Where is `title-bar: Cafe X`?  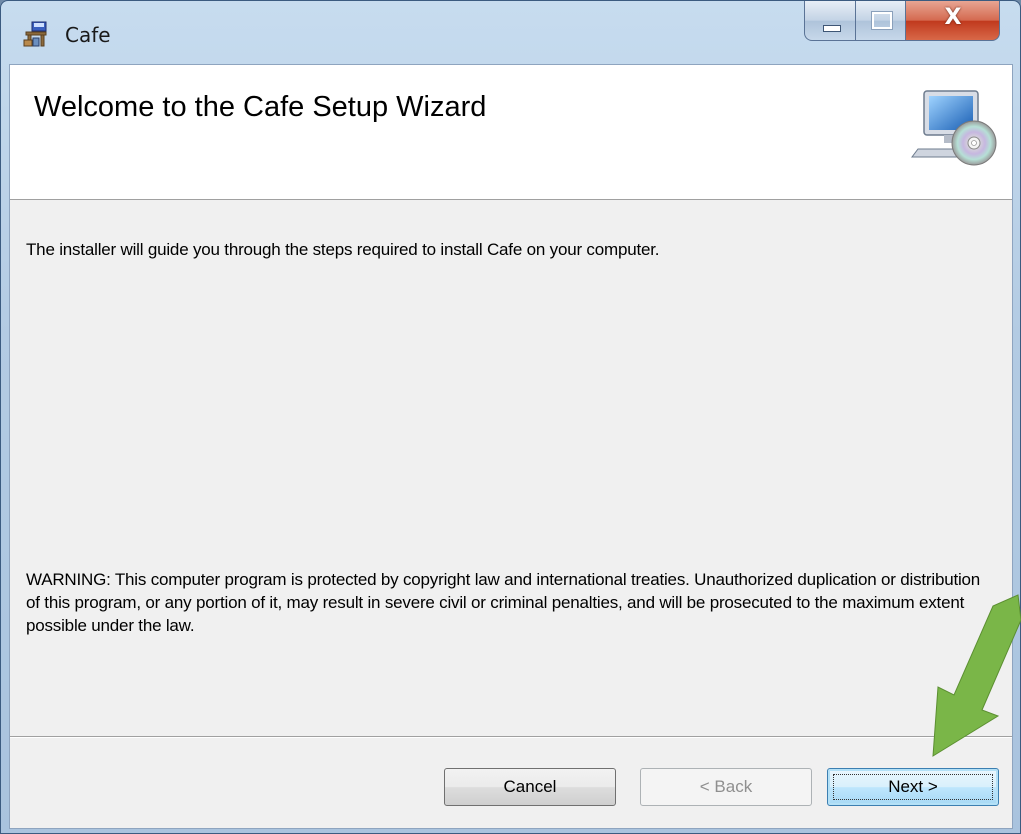 title-bar: Cafe X is located at coordinates (510, 33).